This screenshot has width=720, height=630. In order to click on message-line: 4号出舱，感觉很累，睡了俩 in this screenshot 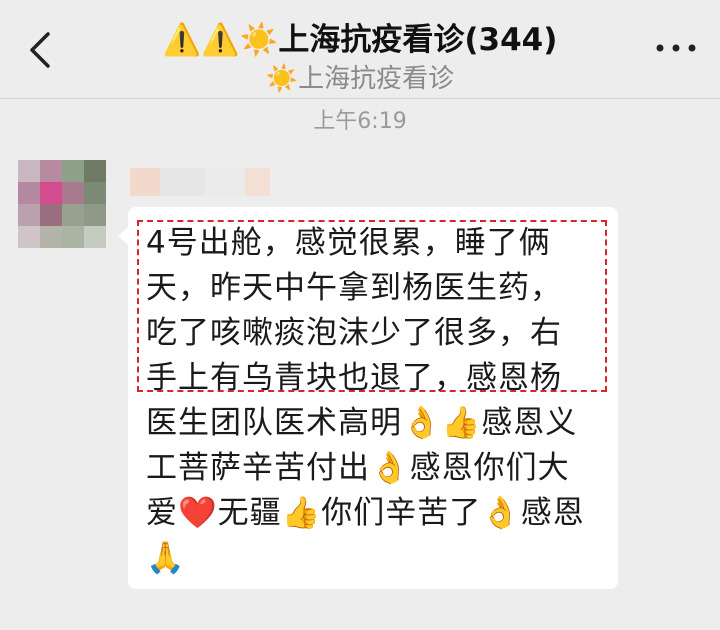, I will do `click(348, 243)`.